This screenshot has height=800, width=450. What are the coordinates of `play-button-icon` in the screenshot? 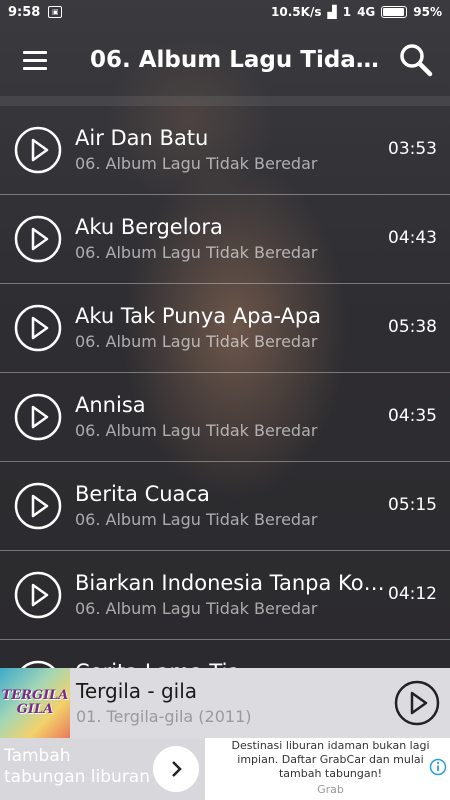 It's located at (417, 703).